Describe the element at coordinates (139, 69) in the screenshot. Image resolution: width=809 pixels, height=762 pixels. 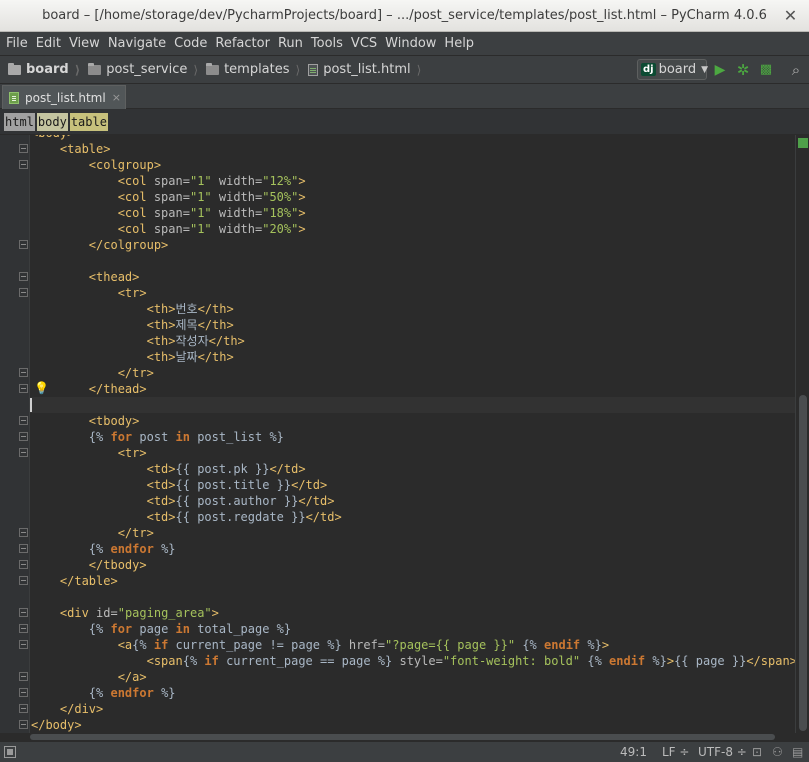
I see `breadcrumb-post-service: post_service ⟩` at that location.